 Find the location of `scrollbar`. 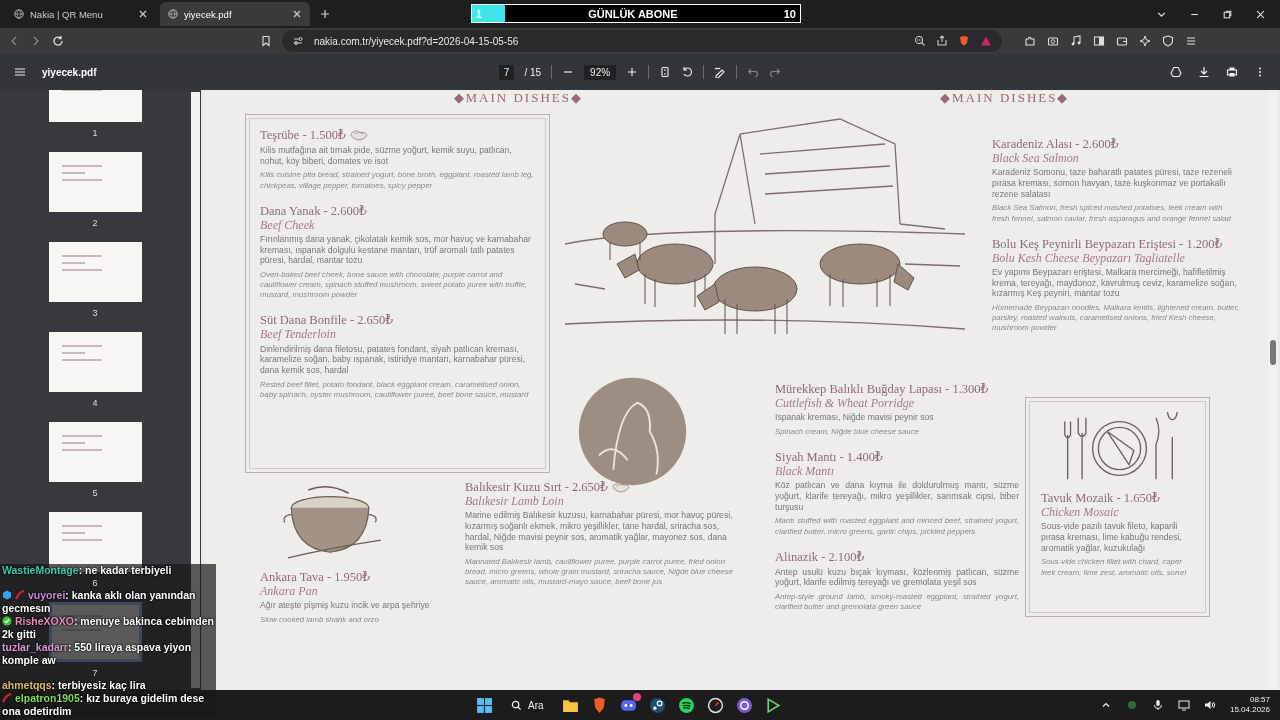

scrollbar is located at coordinates (1273, 390).